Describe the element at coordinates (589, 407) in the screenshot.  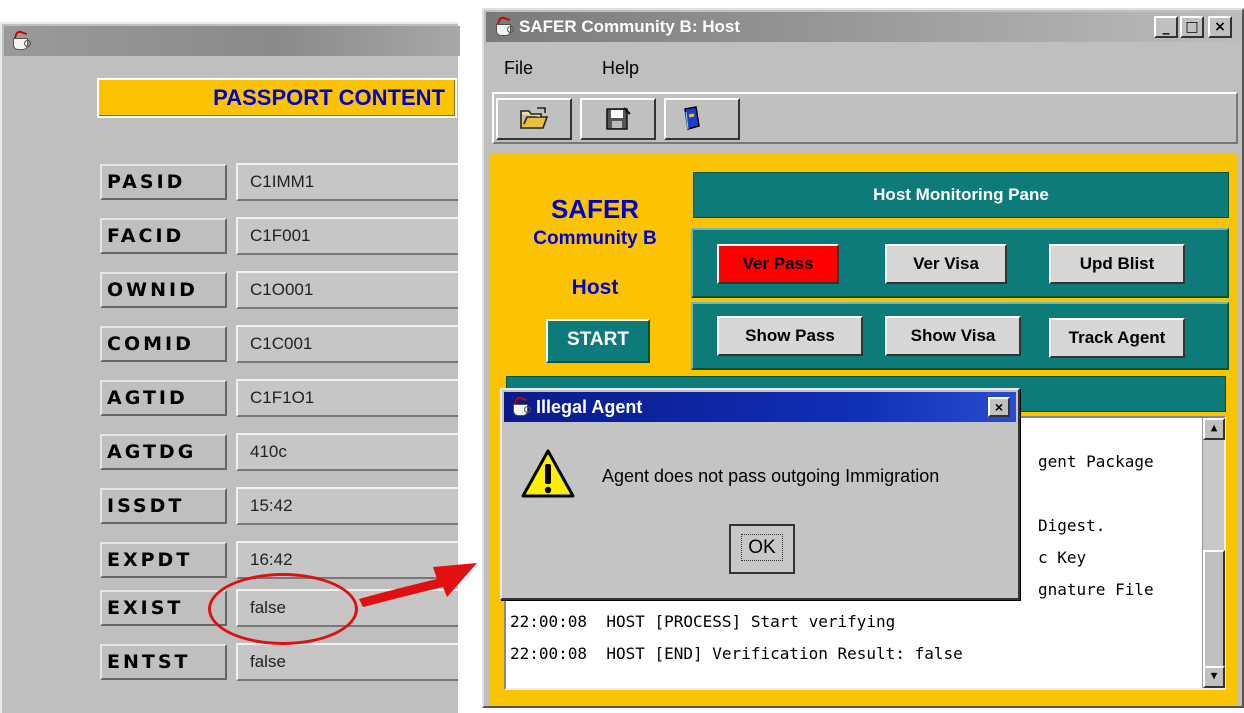
I see `dialog-title: Illegal Agent` at that location.